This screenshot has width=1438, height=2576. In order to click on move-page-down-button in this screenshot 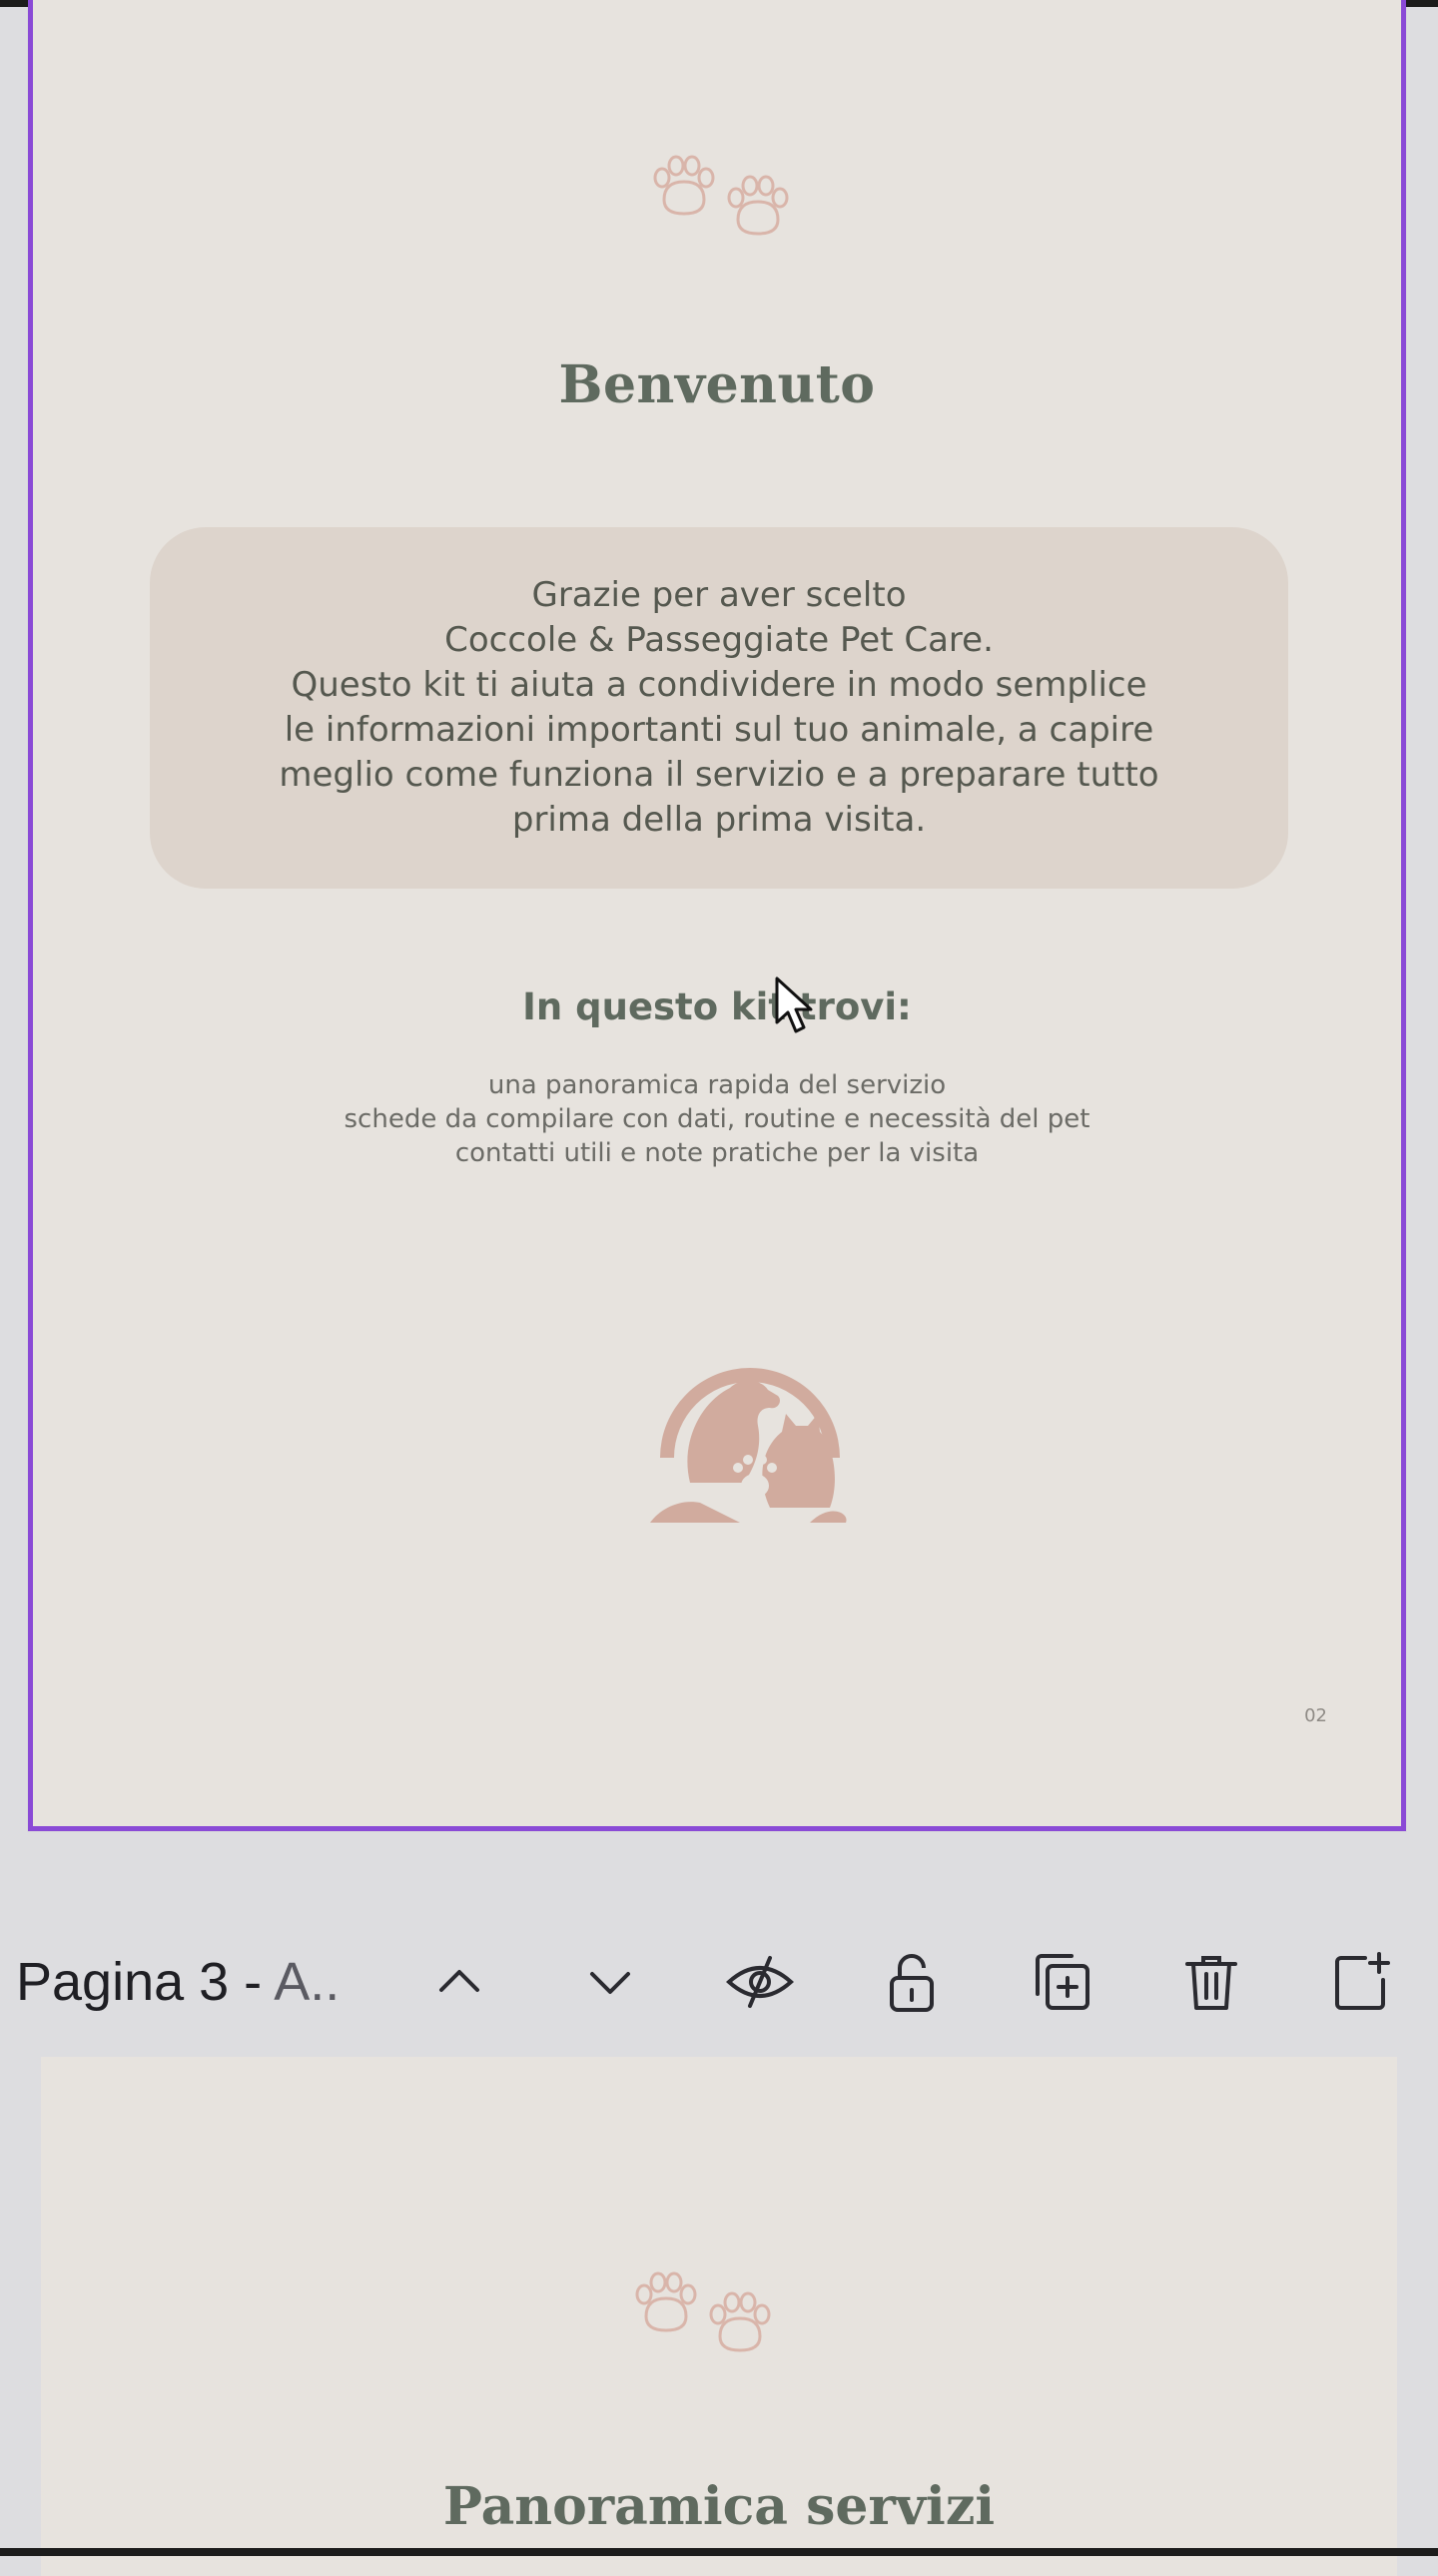, I will do `click(610, 1982)`.